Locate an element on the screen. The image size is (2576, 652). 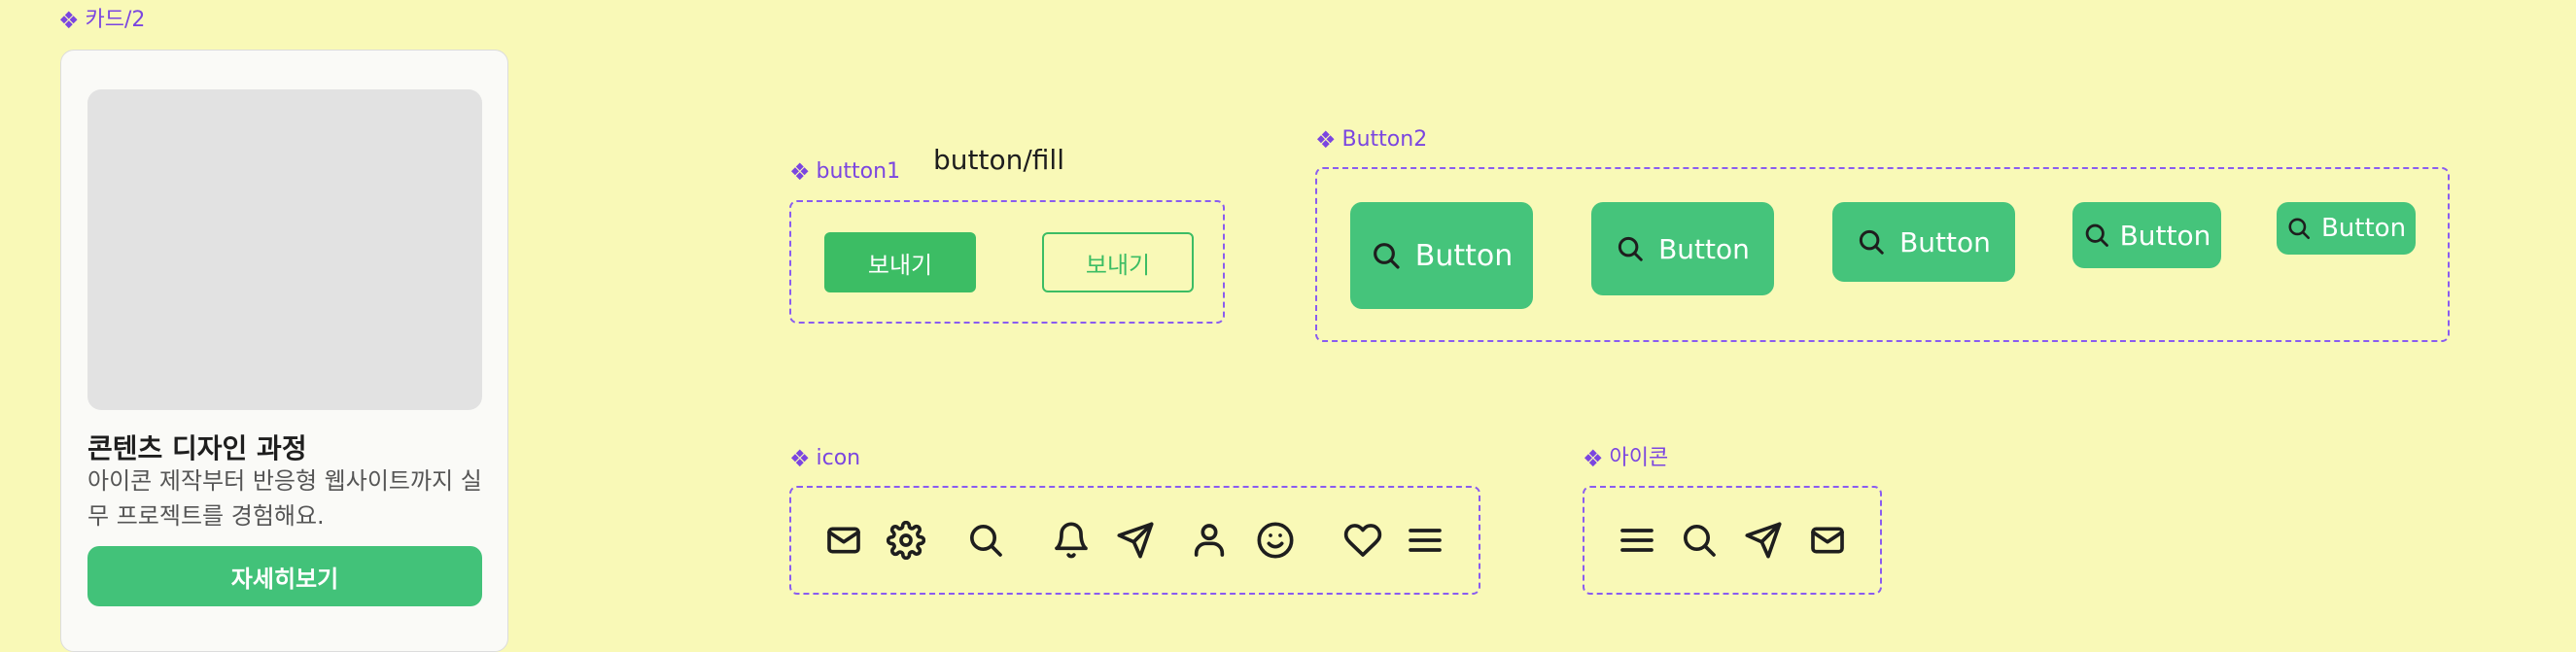
button1-component-label: ❖ button1 is located at coordinates (844, 172).